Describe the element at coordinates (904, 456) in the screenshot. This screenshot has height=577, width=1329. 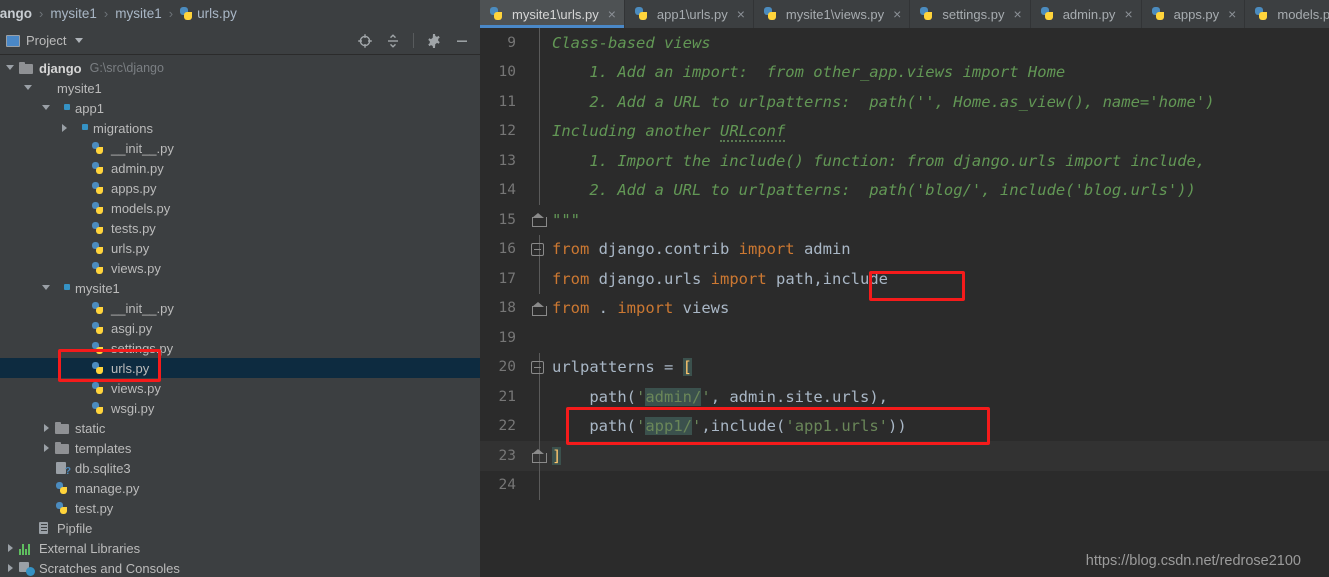
I see `code-line: 23]` at that location.